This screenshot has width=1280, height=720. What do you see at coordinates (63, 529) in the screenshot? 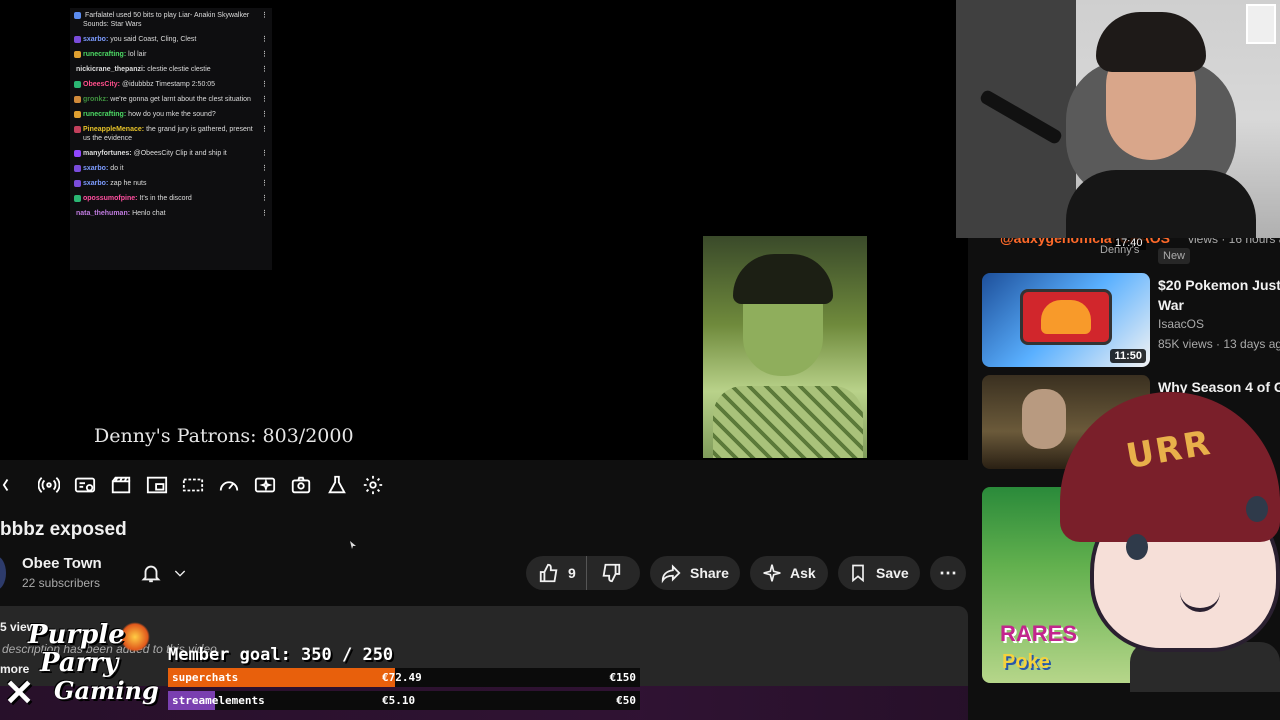
I see `video-title: bbbz exposed` at bounding box center [63, 529].